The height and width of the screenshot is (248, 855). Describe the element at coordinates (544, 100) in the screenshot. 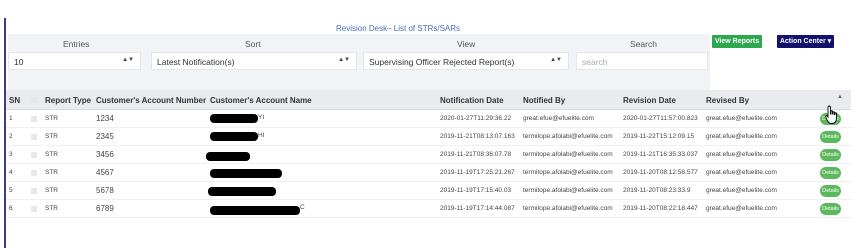

I see `header-notified-by: Notified By` at that location.